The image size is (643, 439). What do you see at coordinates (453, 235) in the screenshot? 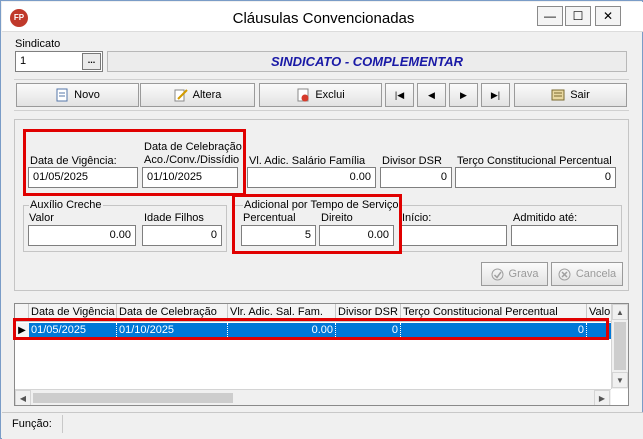
I see `inicio-input` at bounding box center [453, 235].